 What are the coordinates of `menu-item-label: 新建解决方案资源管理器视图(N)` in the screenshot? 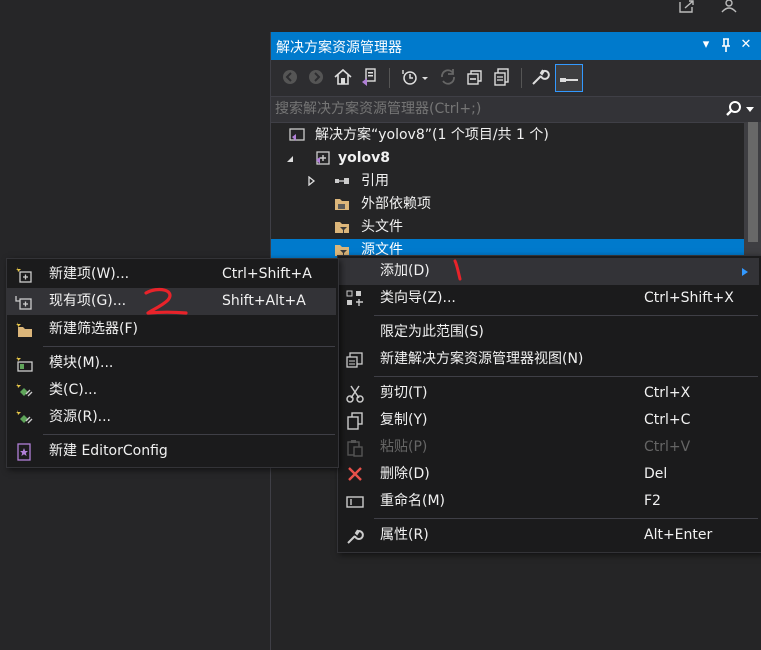 It's located at (482, 359).